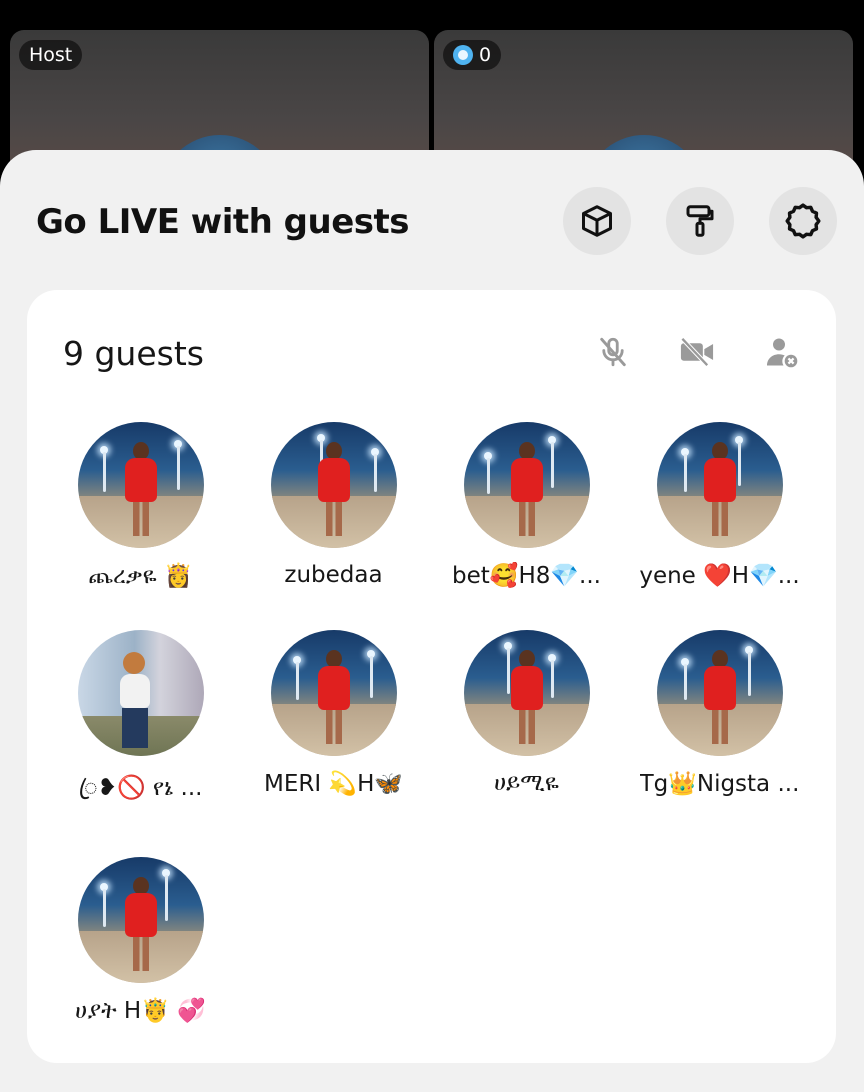 This screenshot has width=864, height=1092. I want to click on coin-count-badge: 0, so click(472, 55).